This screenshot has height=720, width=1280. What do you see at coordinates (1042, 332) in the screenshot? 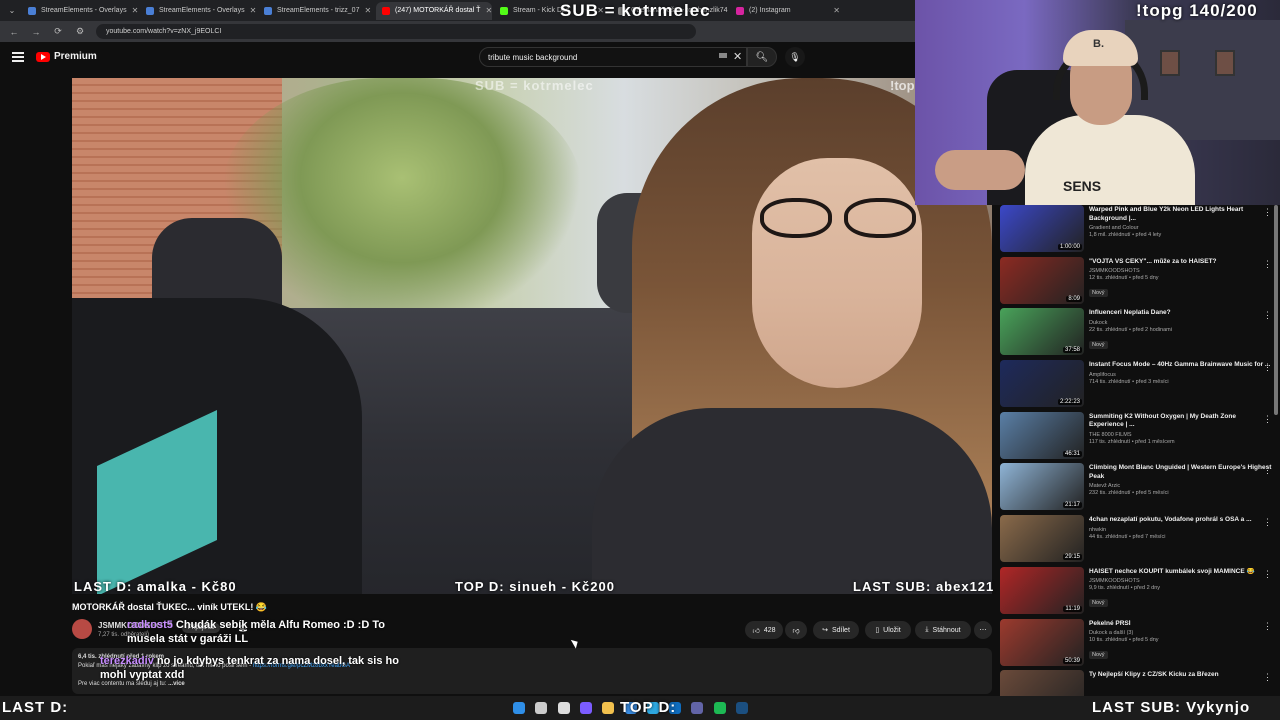
I see `recommendation-thumbnail: 37:58` at bounding box center [1042, 332].